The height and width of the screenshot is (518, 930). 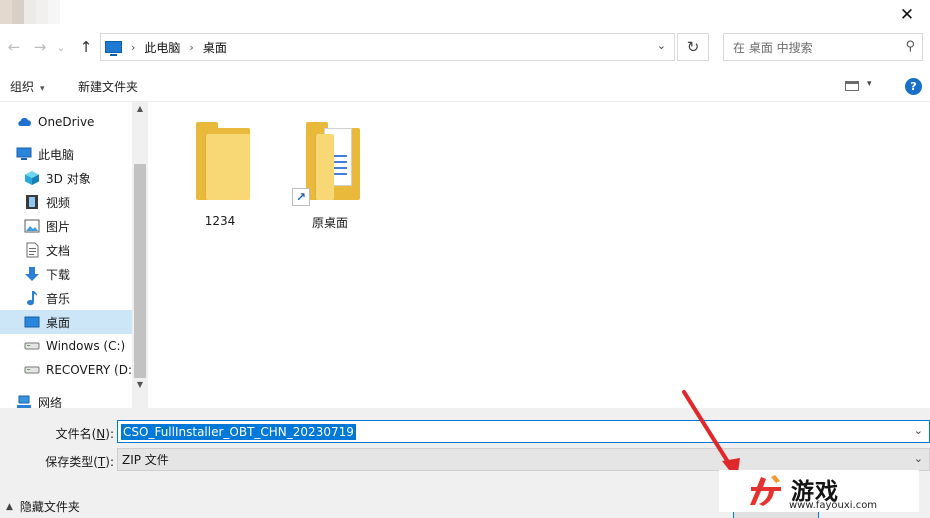 I want to click on network-icon, so click(x=24, y=401).